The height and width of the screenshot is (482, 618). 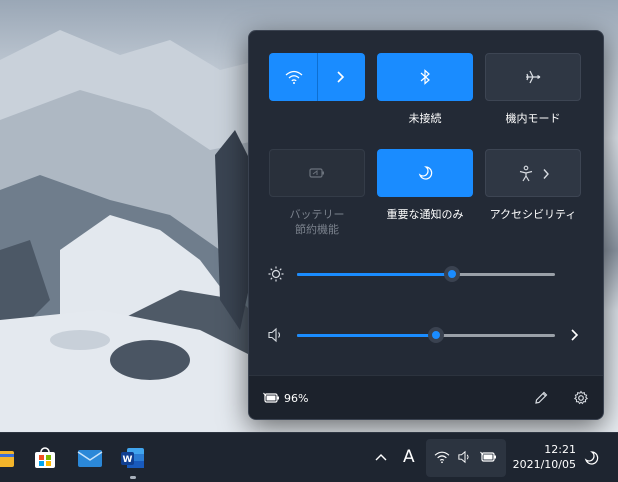 What do you see at coordinates (560, 449) in the screenshot?
I see `clock-time: 12:21` at bounding box center [560, 449].